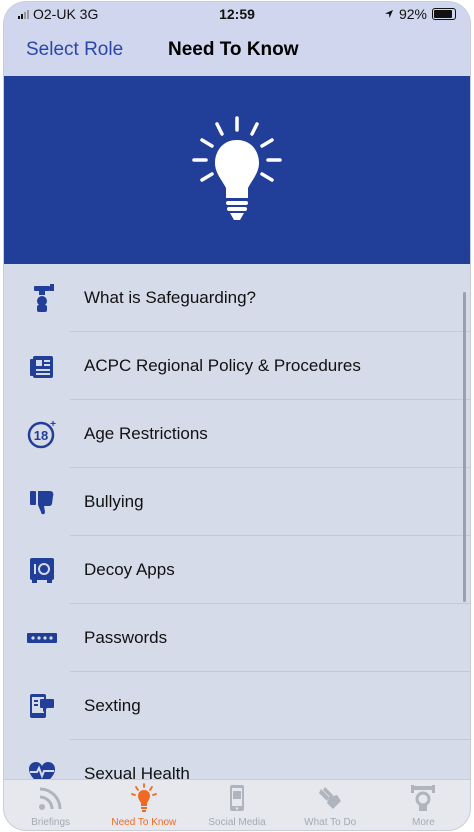 The width and height of the screenshot is (474, 832). Describe the element at coordinates (423, 822) in the screenshot. I see `tab-label: More` at that location.